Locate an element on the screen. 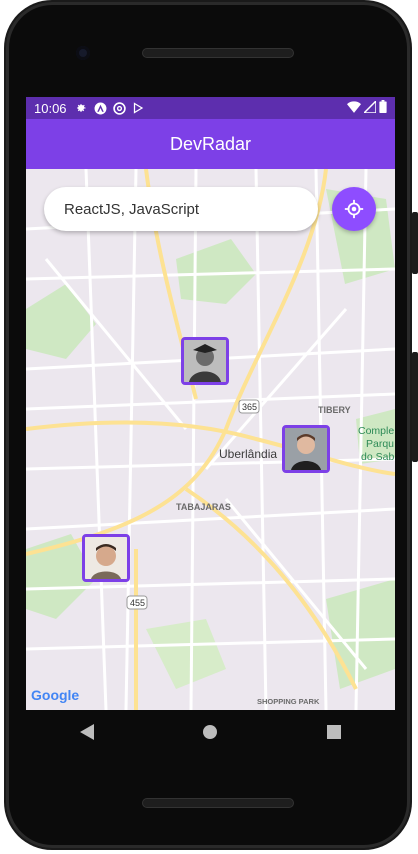  signal-icon is located at coordinates (369, 107).